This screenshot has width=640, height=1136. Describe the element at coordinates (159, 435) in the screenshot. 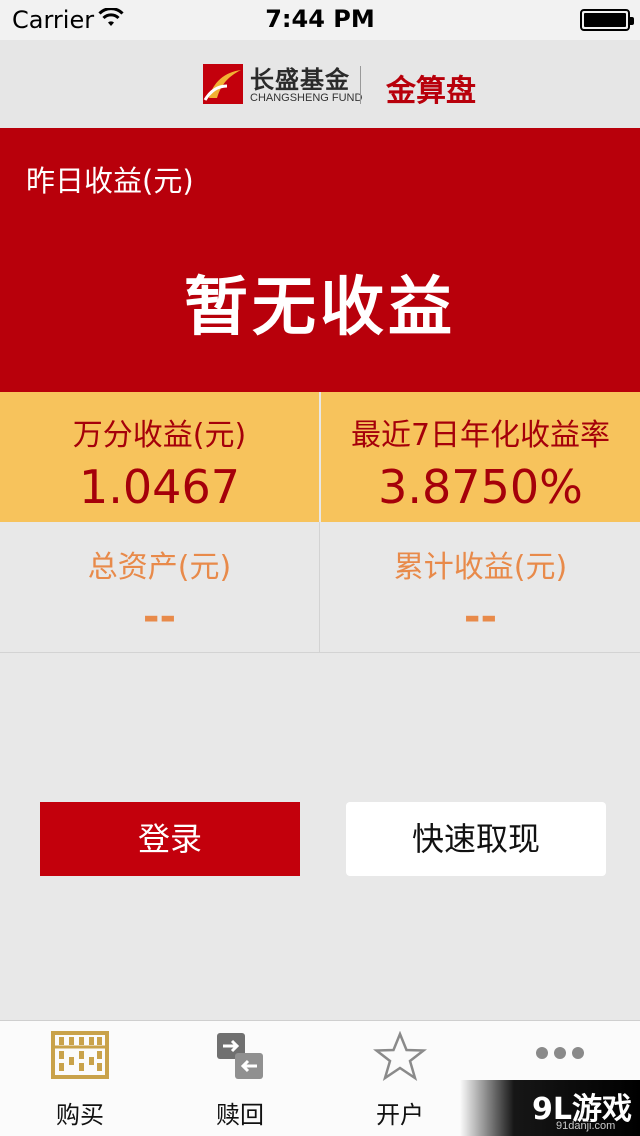

I see `stat-label: 万分收益(元)` at that location.